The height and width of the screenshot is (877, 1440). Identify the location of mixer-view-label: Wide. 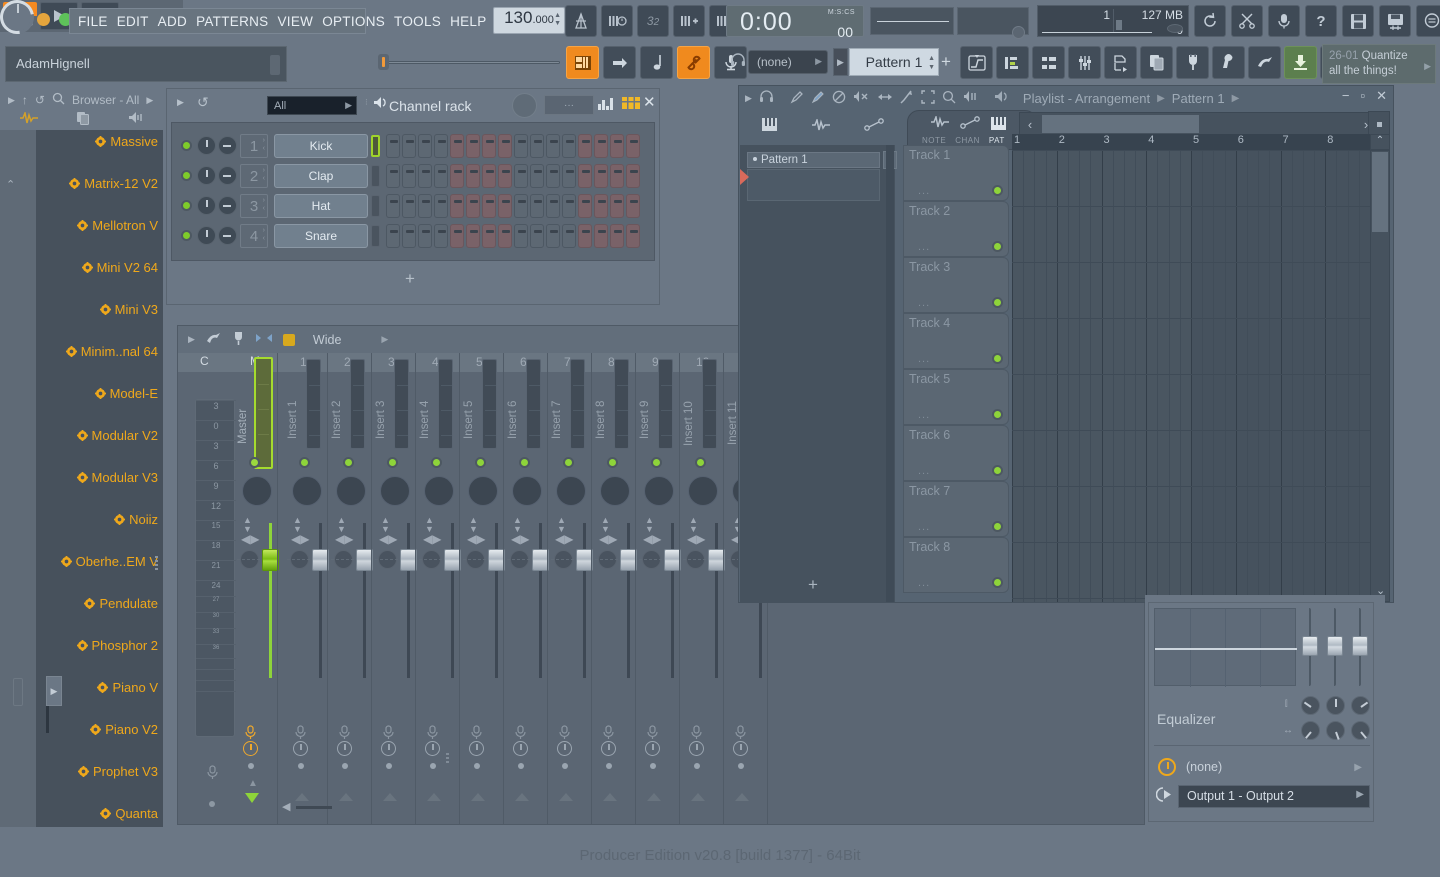
(327, 340).